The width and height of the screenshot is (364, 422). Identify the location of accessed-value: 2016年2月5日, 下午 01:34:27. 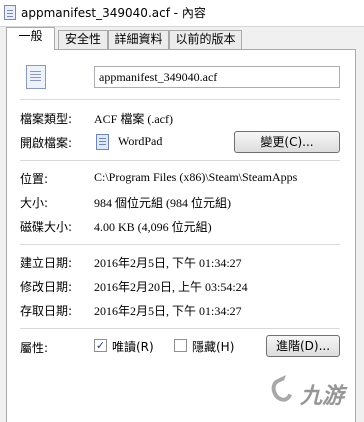
(168, 311).